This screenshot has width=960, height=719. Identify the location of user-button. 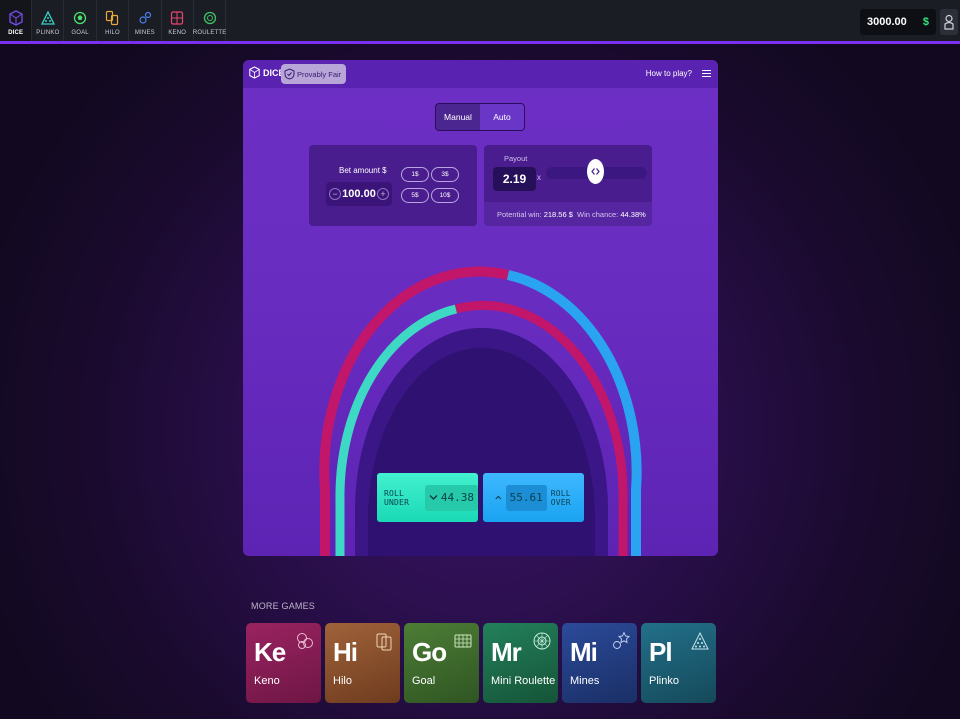
(949, 22).